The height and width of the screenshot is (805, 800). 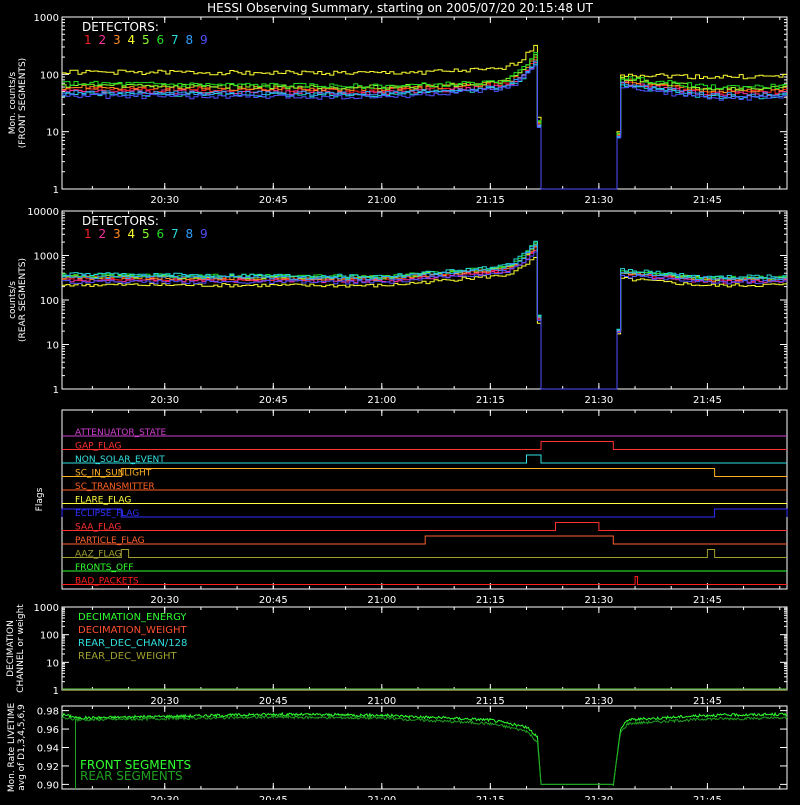 What do you see at coordinates (381, 701) in the screenshot?
I see `decimation-xtick-label: 21:00` at bounding box center [381, 701].